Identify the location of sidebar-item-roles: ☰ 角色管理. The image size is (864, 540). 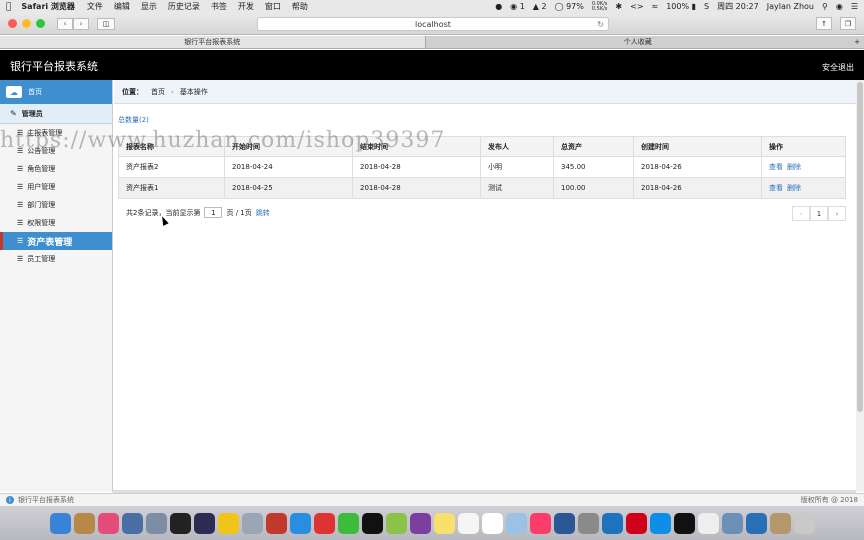
(56, 169).